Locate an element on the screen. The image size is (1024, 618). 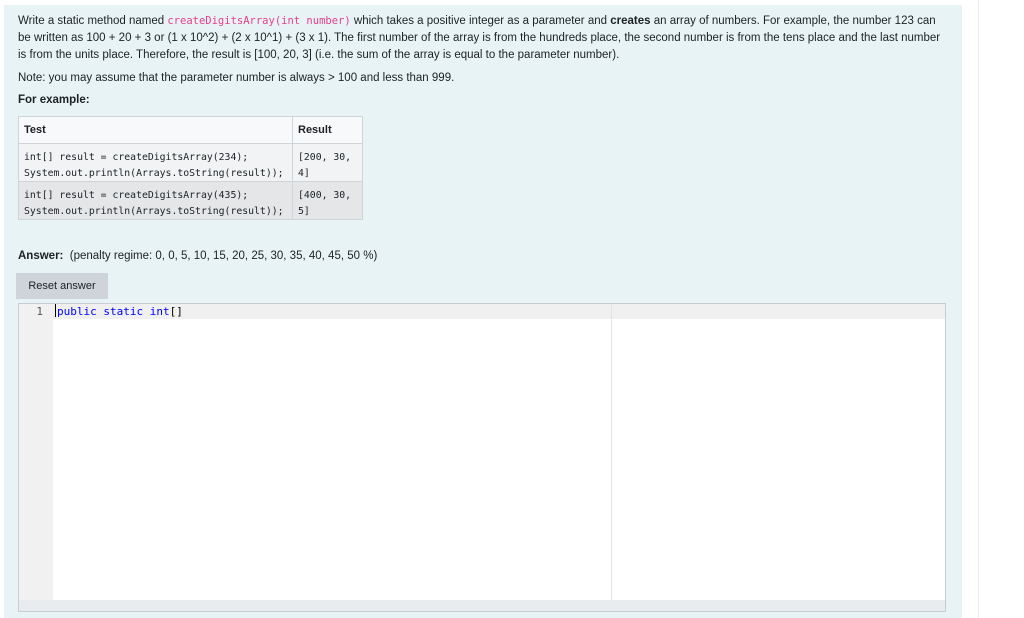
result-column-header: Result is located at coordinates (327, 130).